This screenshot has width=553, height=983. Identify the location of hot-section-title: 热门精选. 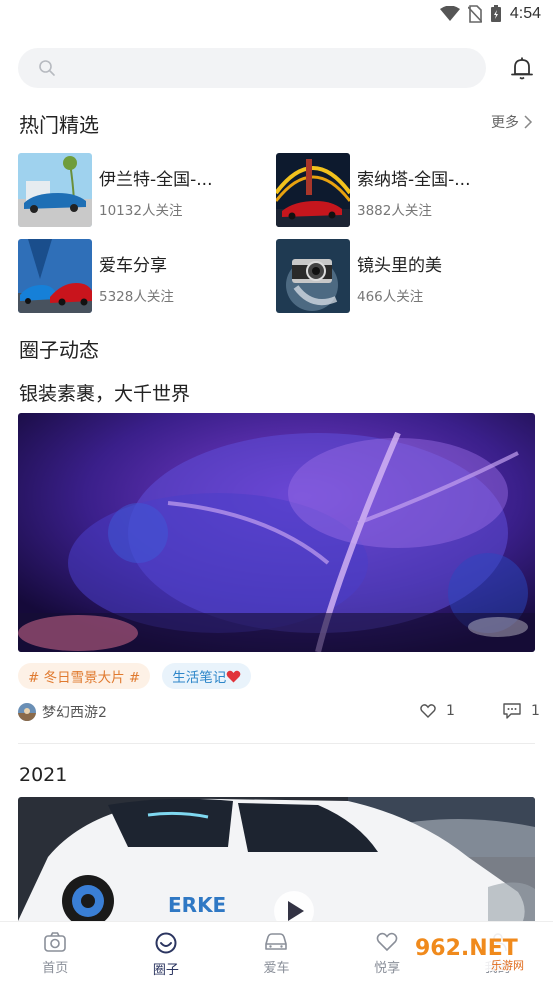
(59, 125).